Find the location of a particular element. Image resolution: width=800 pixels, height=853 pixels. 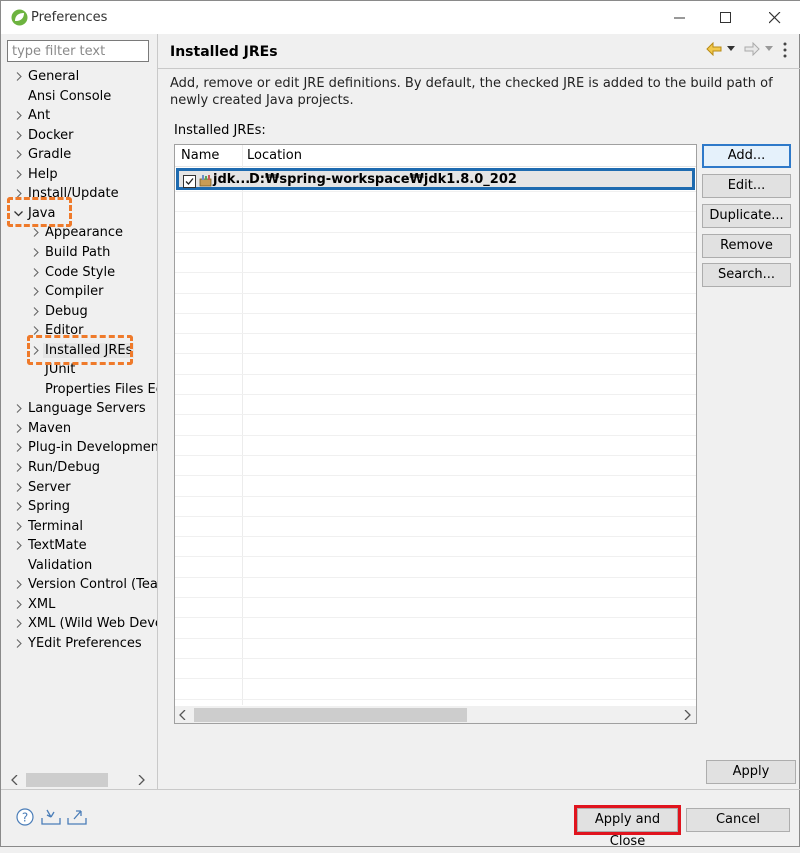

tree-item: Ant is located at coordinates (33, 115).